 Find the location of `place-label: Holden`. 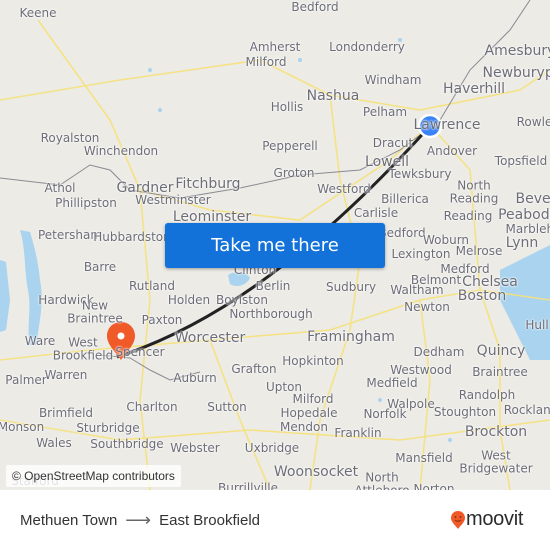

place-label: Holden is located at coordinates (189, 300).